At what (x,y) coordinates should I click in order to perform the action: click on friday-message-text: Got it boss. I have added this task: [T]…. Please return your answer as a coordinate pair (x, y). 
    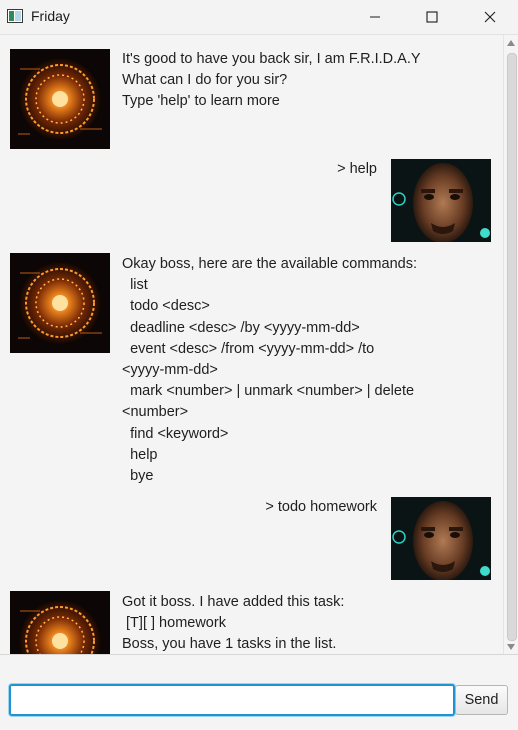
    Looking at the image, I should click on (233, 623).